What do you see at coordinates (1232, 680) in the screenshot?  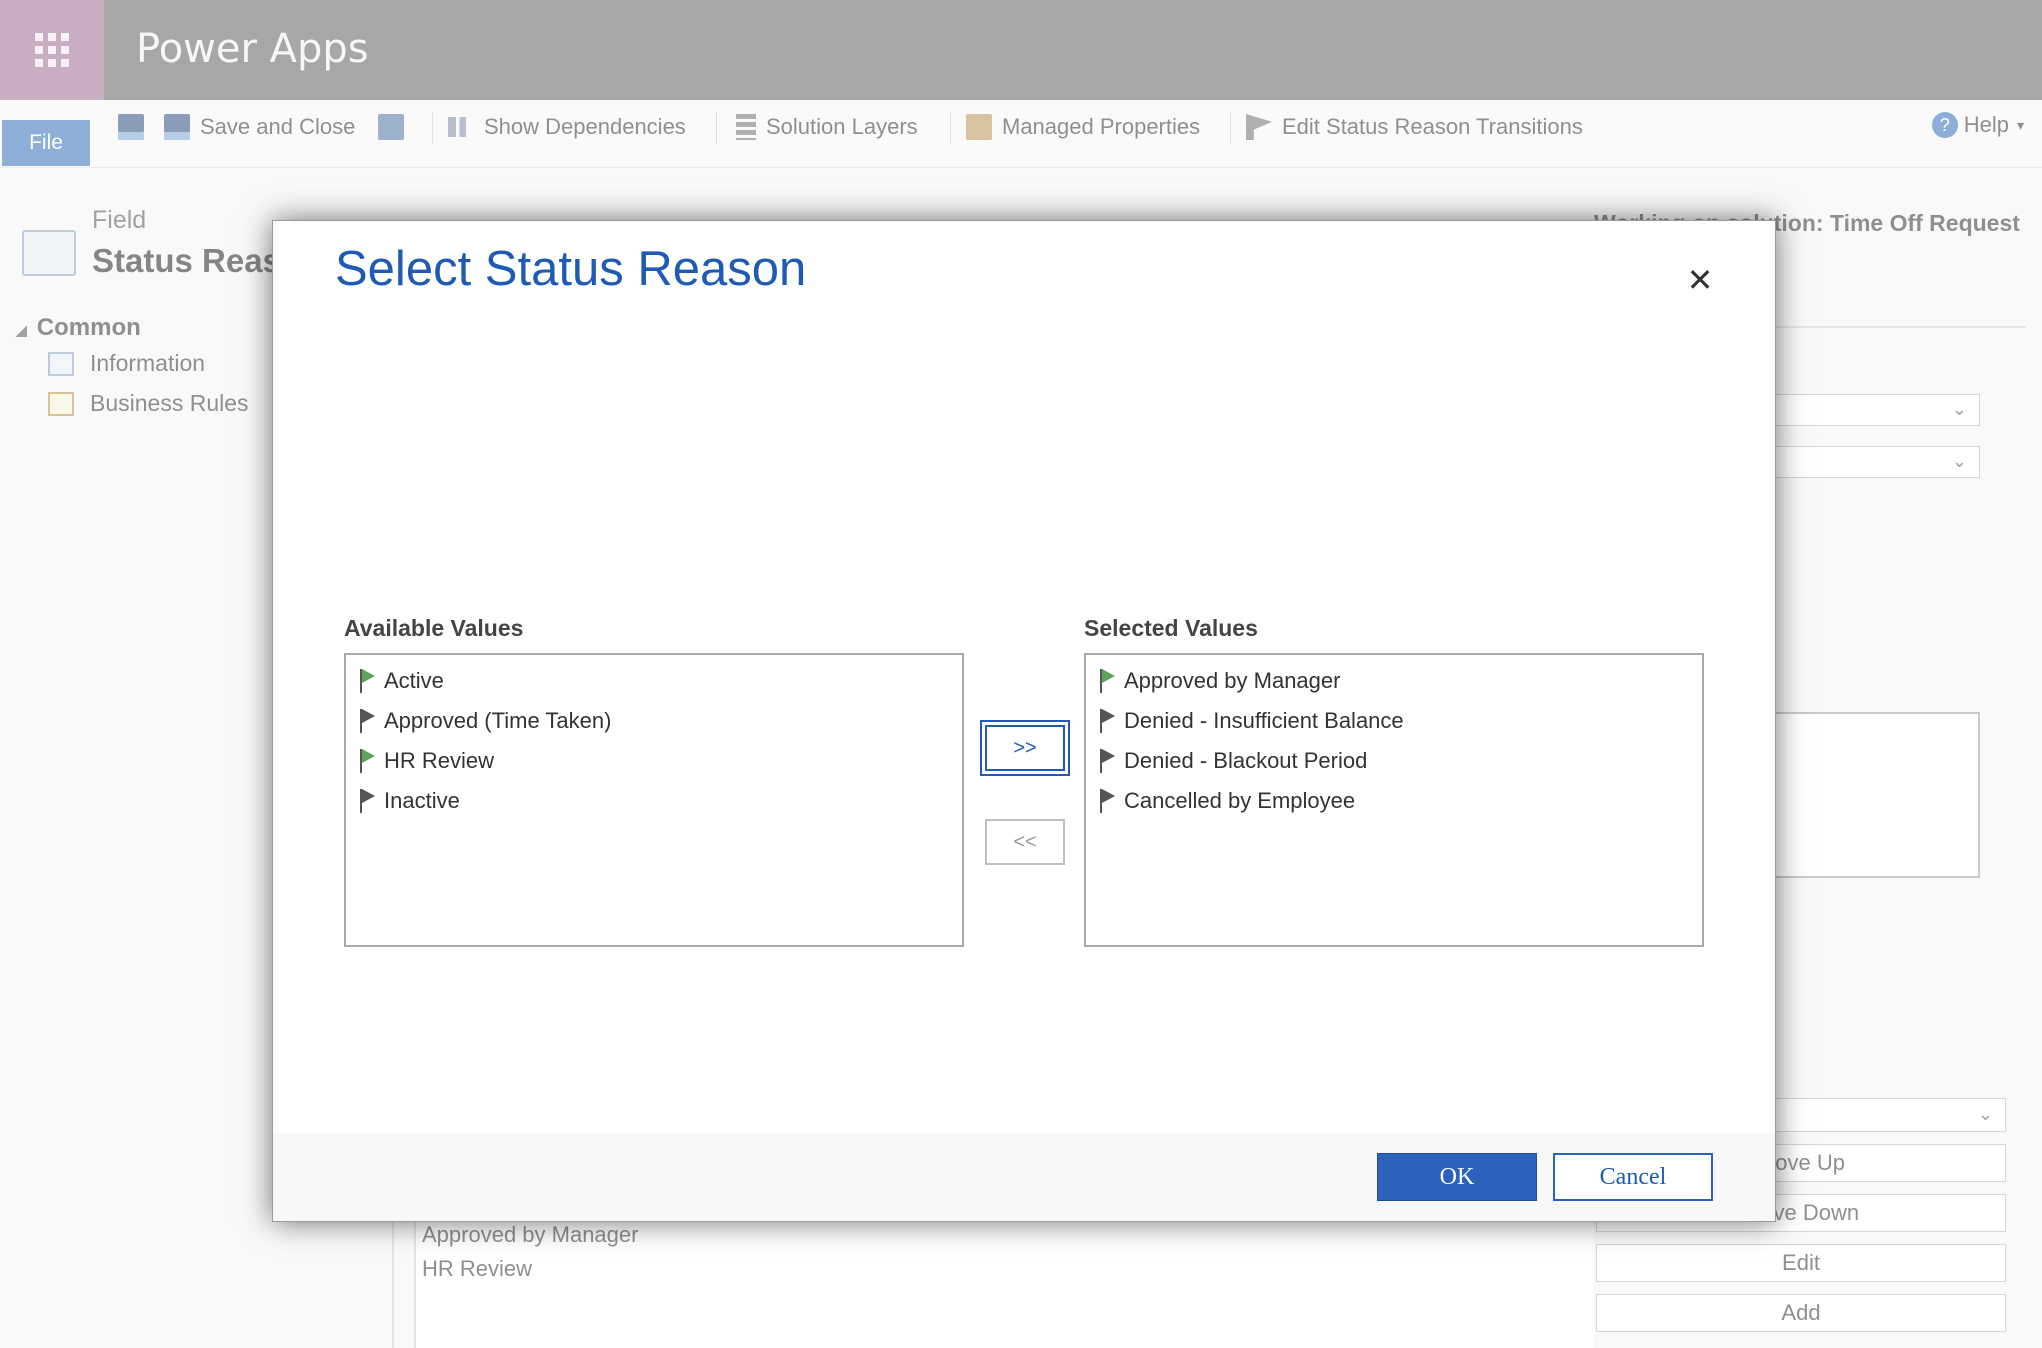 I see `list-item-label: Approved by Manager` at bounding box center [1232, 680].